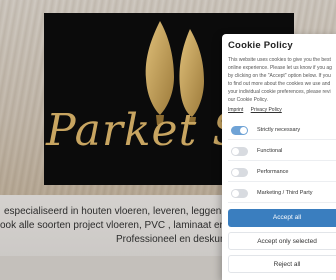  What do you see at coordinates (266, 110) in the screenshot?
I see `privacy-policy-link: Privacy Policy` at bounding box center [266, 110].